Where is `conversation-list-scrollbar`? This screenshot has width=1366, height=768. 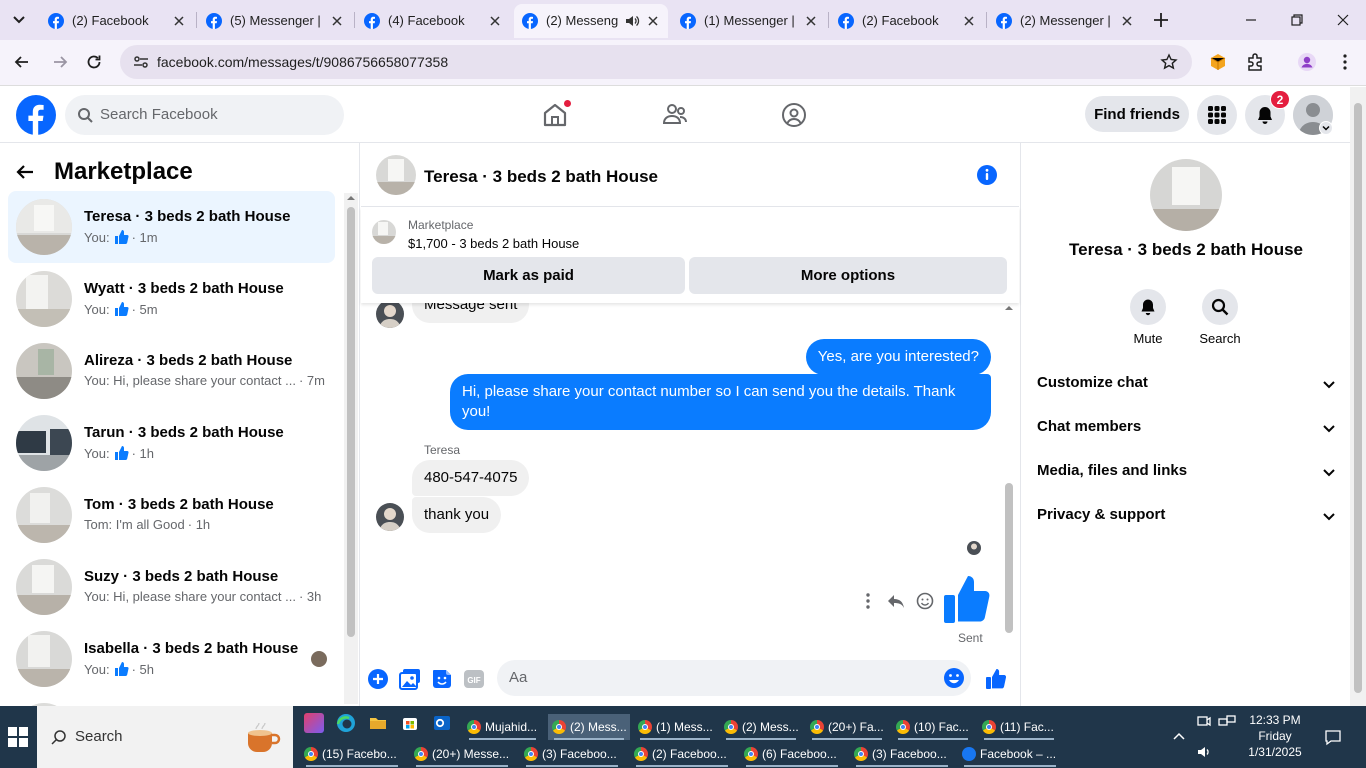 conversation-list-scrollbar is located at coordinates (351, 448).